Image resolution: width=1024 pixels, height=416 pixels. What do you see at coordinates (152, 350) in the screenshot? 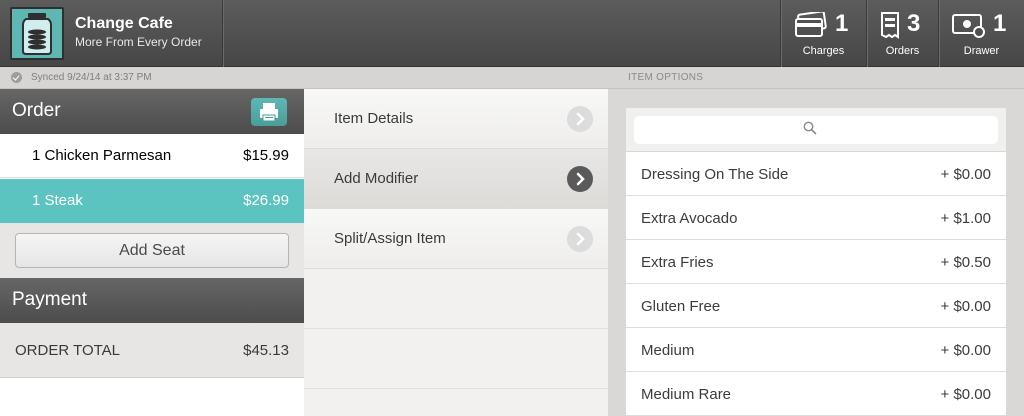
I see `order-total-row: ORDER TOTAL $45.13` at bounding box center [152, 350].